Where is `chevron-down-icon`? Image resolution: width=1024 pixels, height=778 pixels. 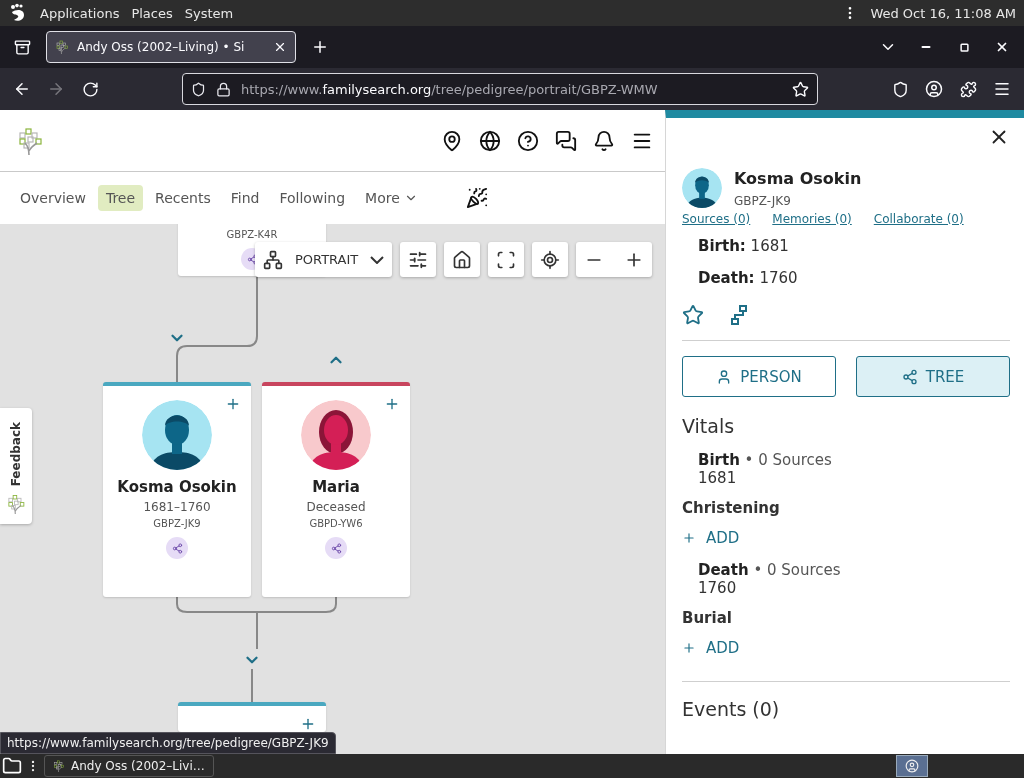 chevron-down-icon is located at coordinates (377, 259).